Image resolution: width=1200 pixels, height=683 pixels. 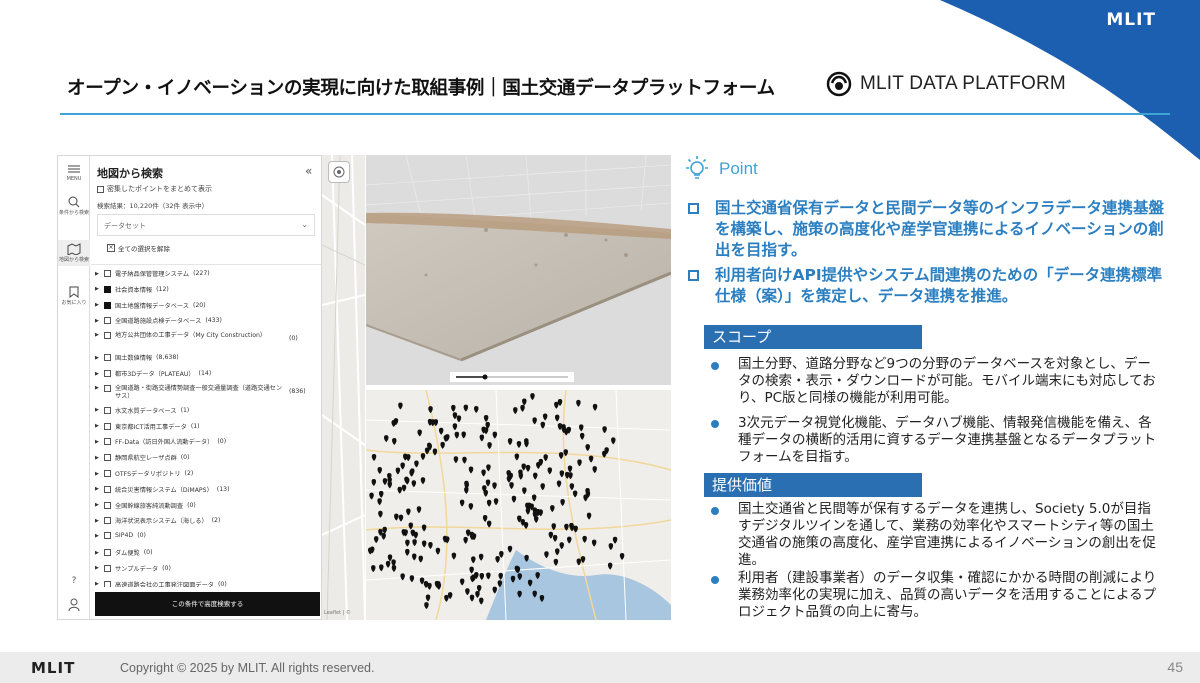 I want to click on category-item: ▶ 電子納品保管管理システム (227), so click(x=208, y=273).